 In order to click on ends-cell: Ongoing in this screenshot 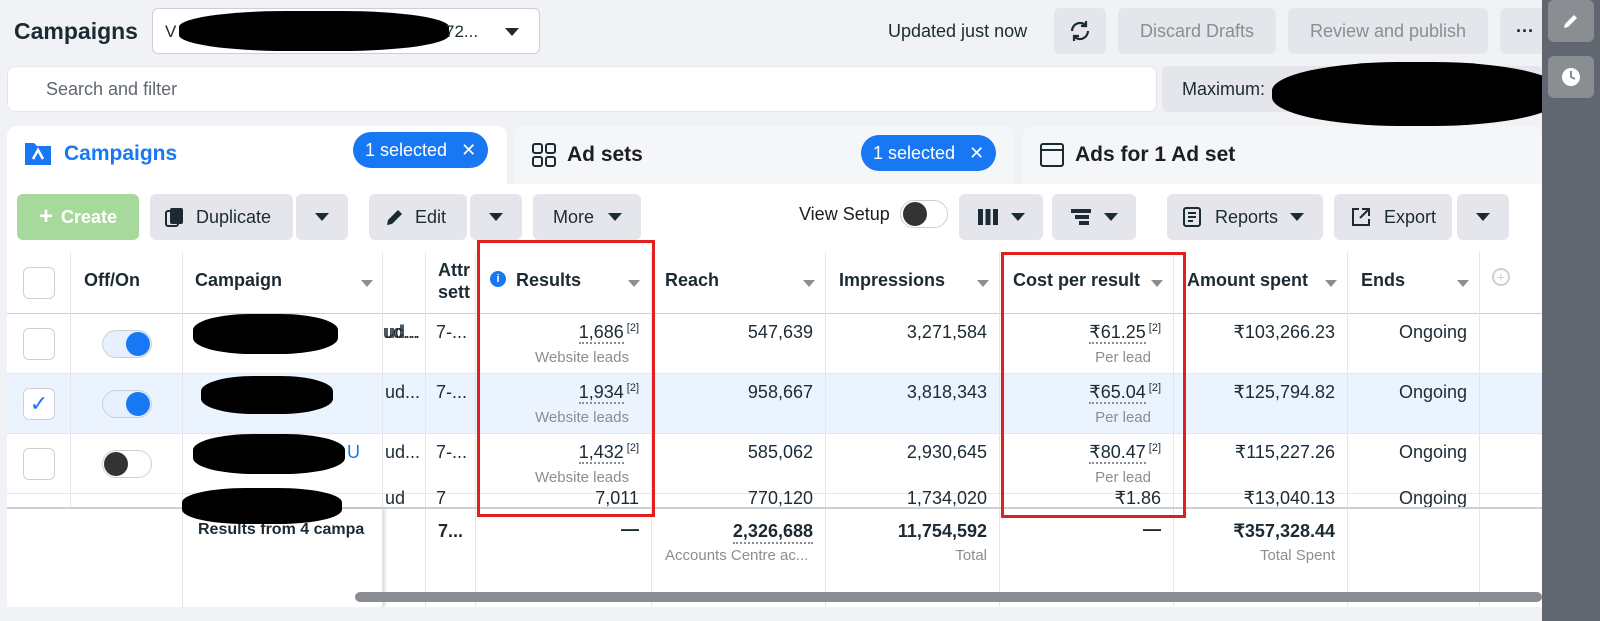, I will do `click(1414, 403)`.